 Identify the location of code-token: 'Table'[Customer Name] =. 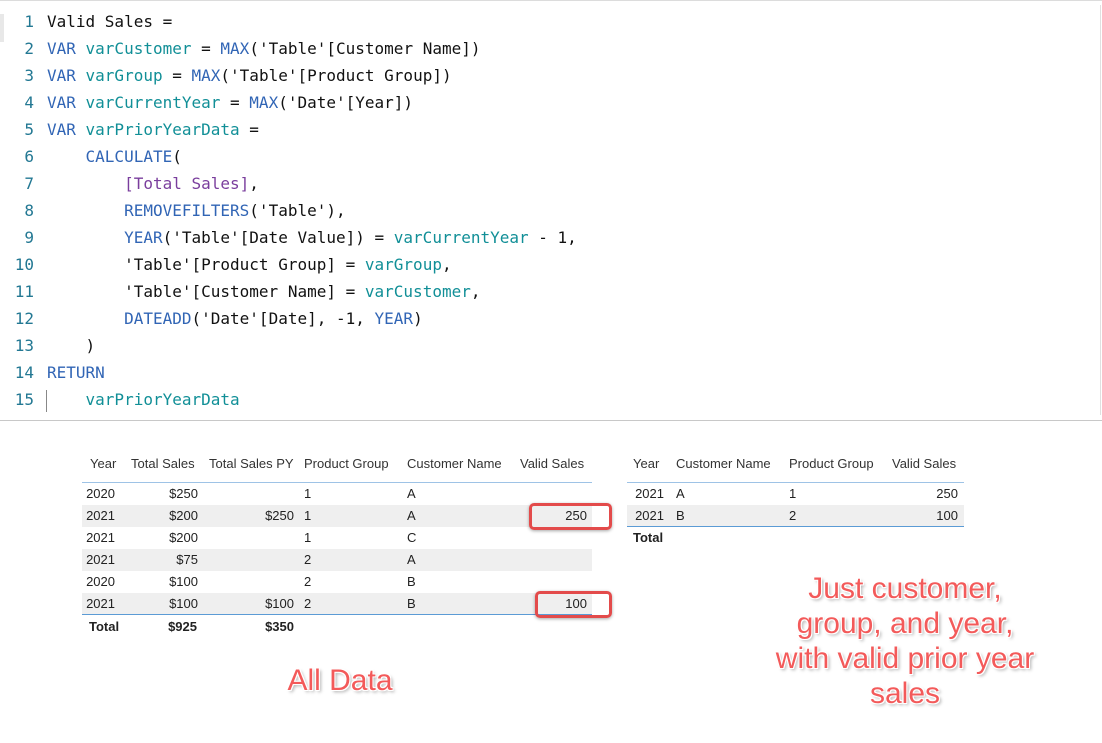
(206, 291).